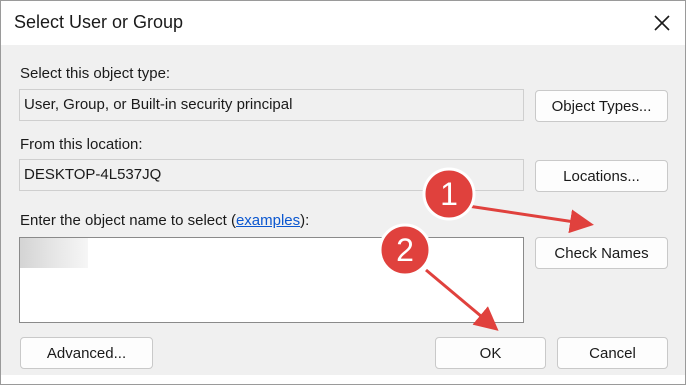 The width and height of the screenshot is (686, 385). Describe the element at coordinates (128, 220) in the screenshot. I see `object-name-label-prefix: Enter the object name to select (` at that location.